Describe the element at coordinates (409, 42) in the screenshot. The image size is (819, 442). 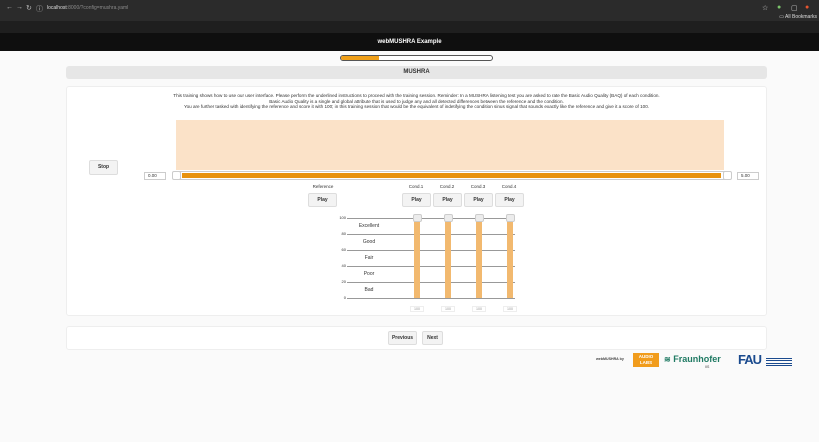
I see `app-title: webMUSHRA Example` at that location.